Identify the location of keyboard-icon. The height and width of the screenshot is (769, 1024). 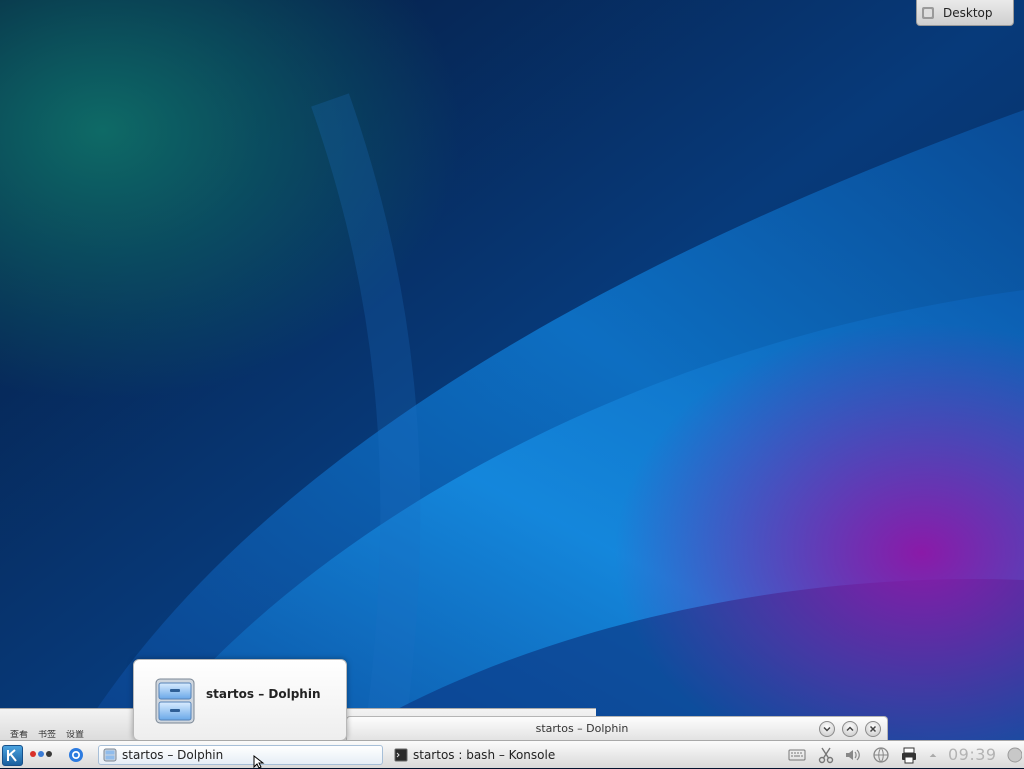
(797, 755).